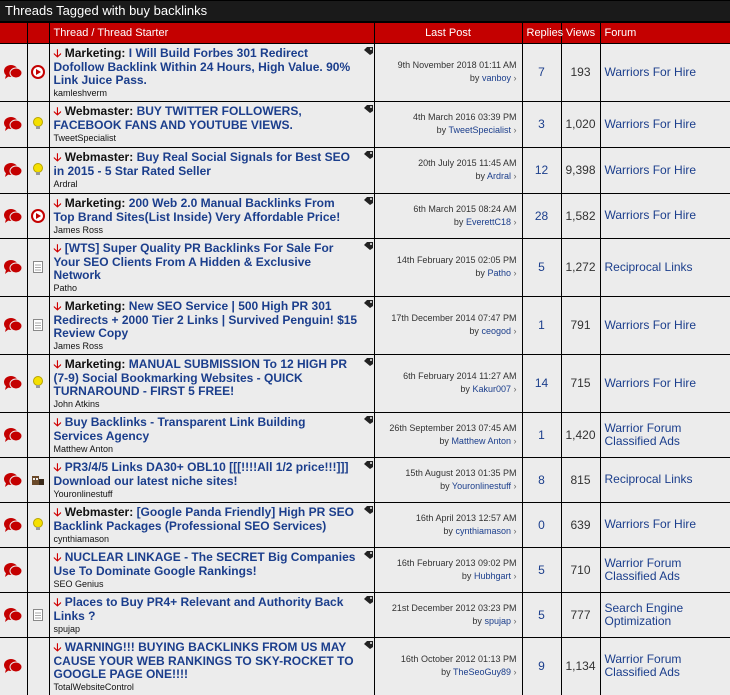 The image size is (730, 695). Describe the element at coordinates (212, 539) in the screenshot. I see `thread-starter-link: cynthiamason` at that location.